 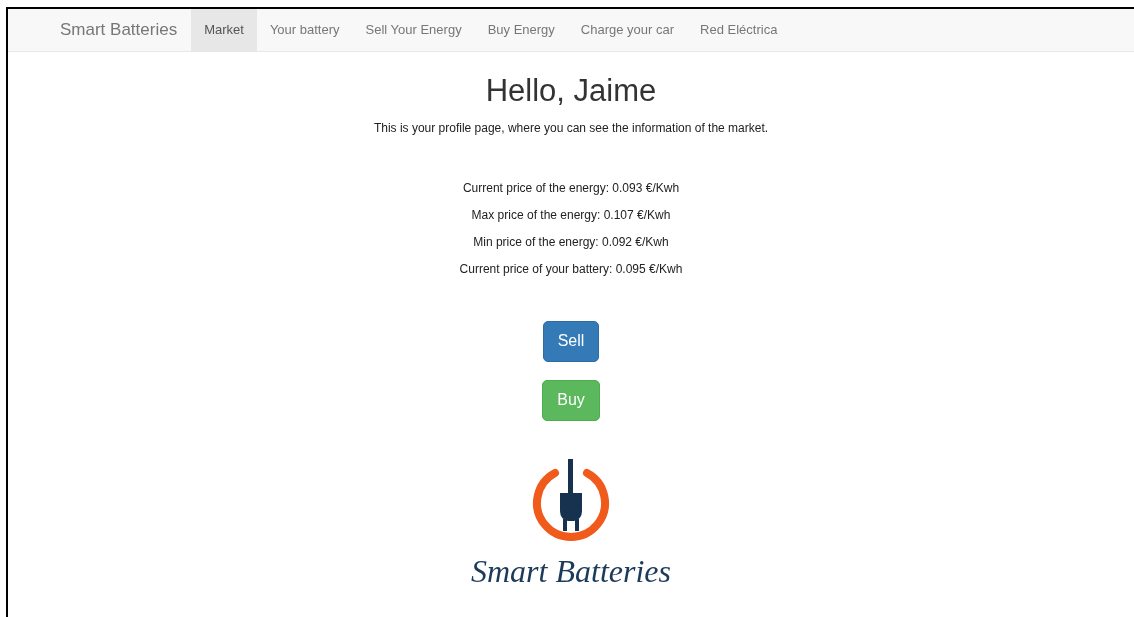 I want to click on nav-tab: Sell Your Energy, so click(x=413, y=30).